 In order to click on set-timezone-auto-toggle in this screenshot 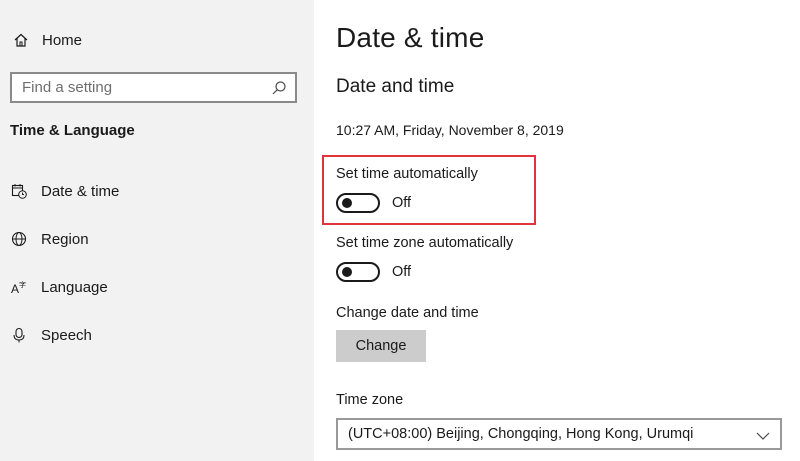, I will do `click(358, 272)`.